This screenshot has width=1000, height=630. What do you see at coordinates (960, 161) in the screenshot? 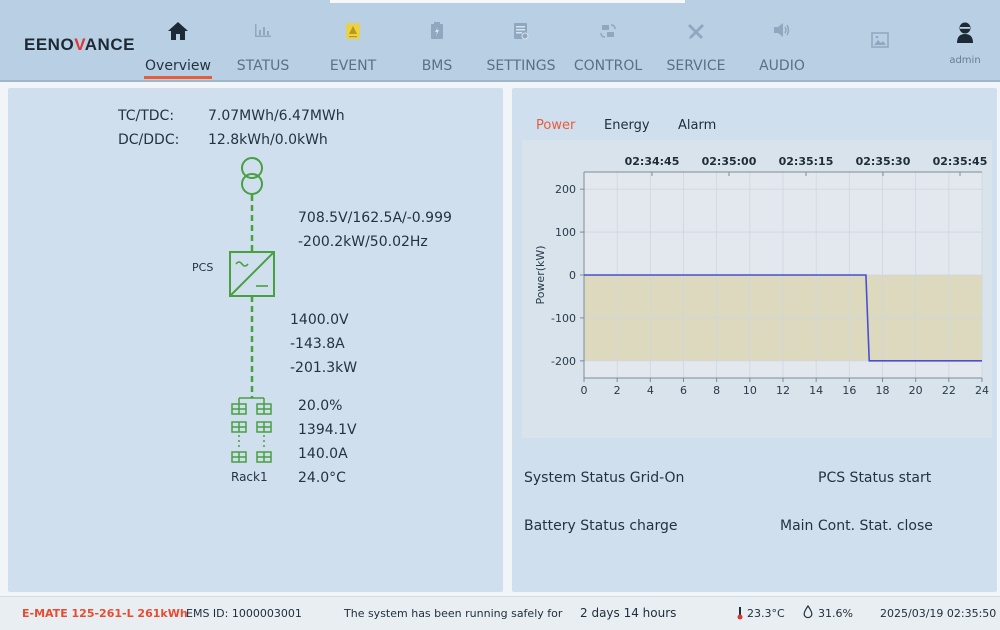
I see `time-tick-label: 02:35:45` at bounding box center [960, 161].